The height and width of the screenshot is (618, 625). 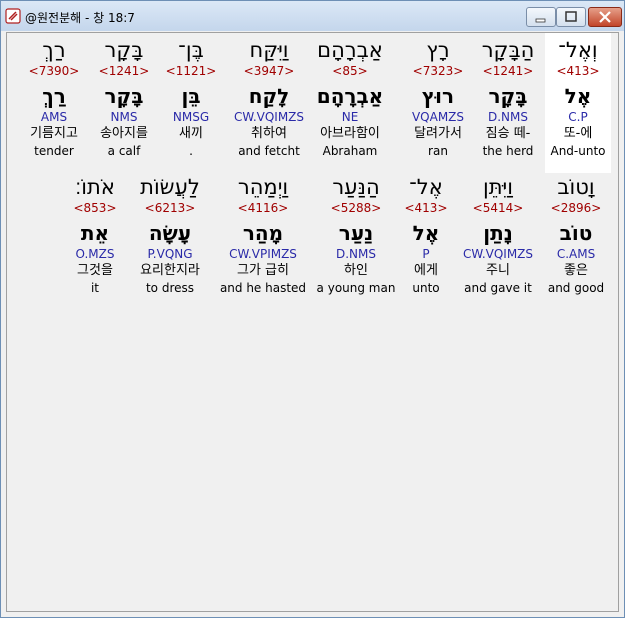 I want to click on hebrew-word: וַיִּתֵּן, so click(x=498, y=187).